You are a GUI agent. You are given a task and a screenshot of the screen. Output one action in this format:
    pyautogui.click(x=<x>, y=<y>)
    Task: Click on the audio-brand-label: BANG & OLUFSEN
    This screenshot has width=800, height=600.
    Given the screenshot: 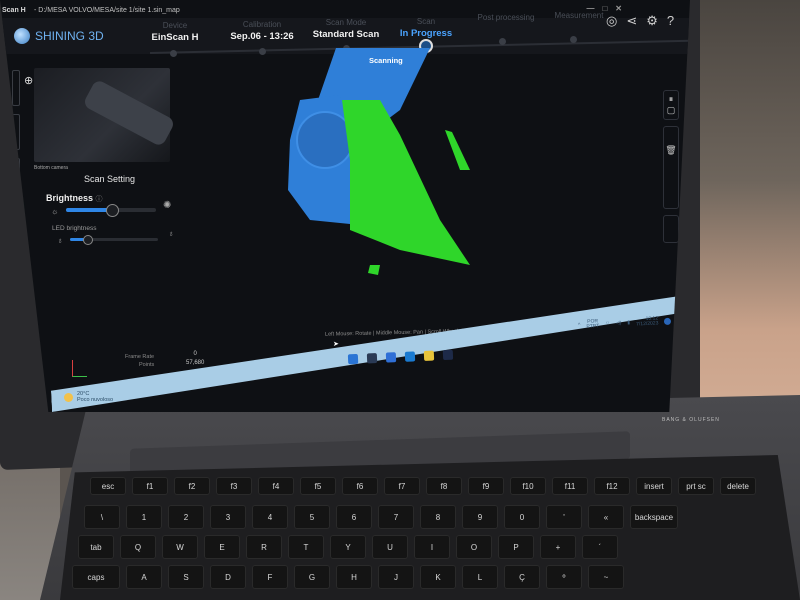 What is the action you would take?
    pyautogui.click(x=691, y=420)
    